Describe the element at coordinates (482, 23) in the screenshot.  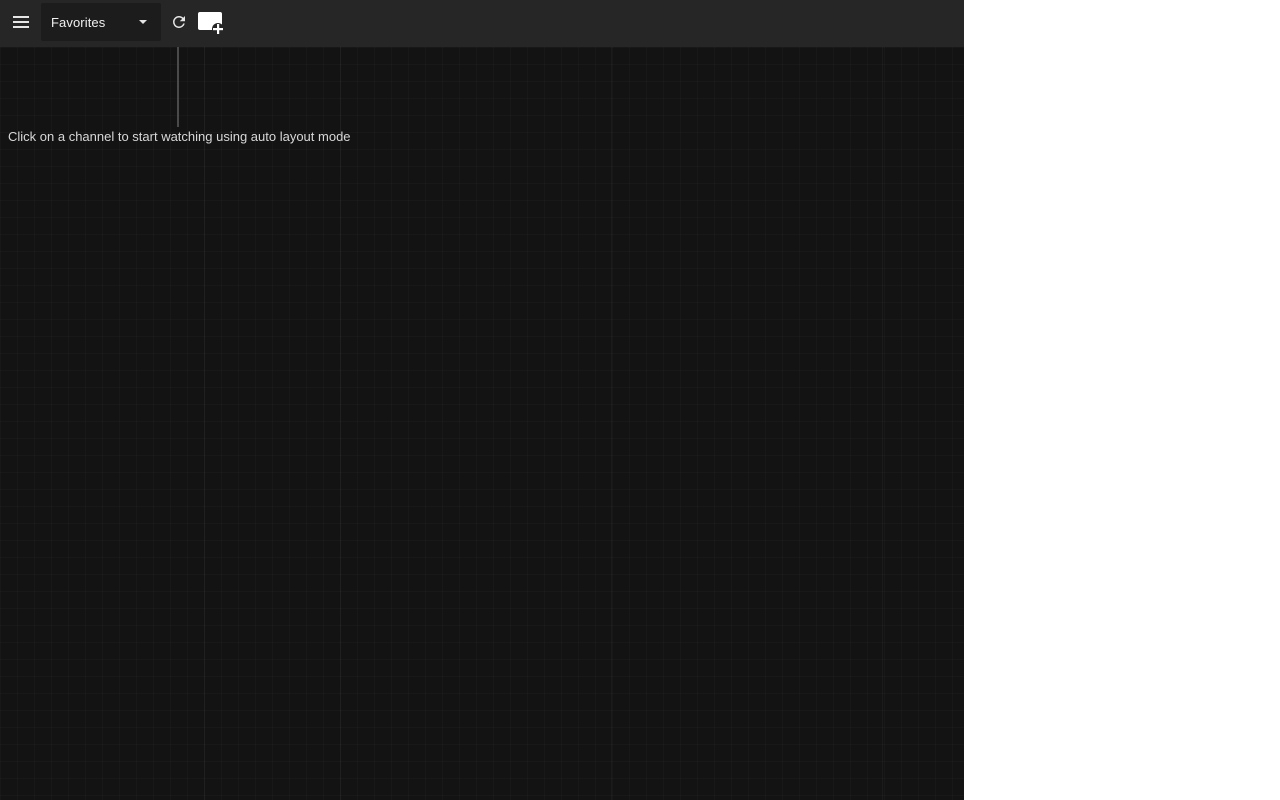
I see `top-toolbar: Favorites` at that location.